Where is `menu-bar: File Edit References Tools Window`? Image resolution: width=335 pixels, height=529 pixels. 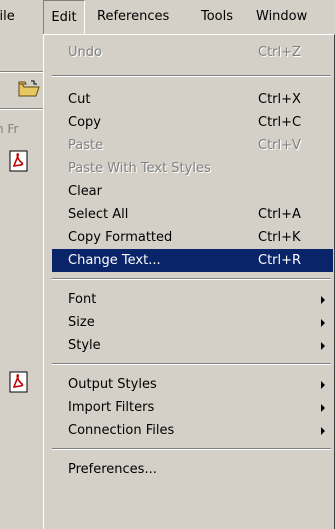 menu-bar: File Edit References Tools Window is located at coordinates (167, 17).